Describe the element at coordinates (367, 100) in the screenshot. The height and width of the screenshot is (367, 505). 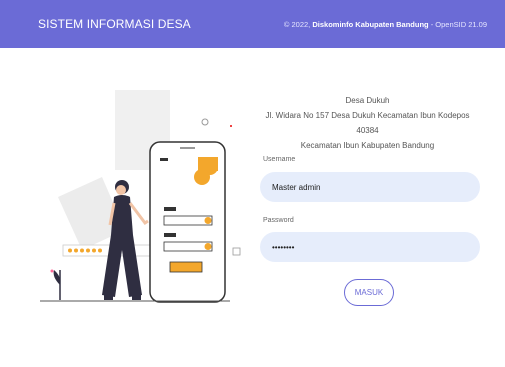
I see `village-name: Desa Dukuh` at that location.